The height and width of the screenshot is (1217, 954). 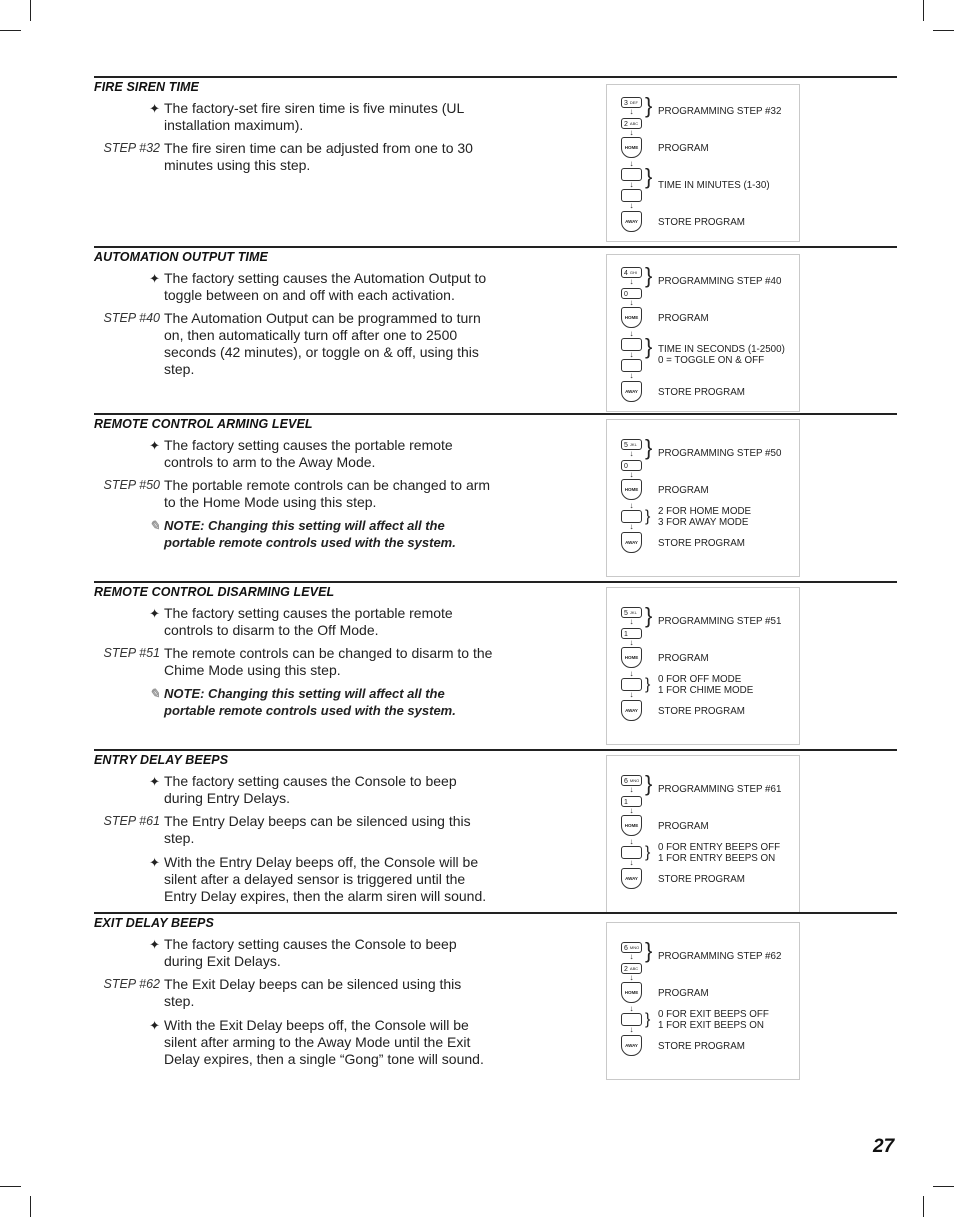 I want to click on key-letters: MNO, so click(x=634, y=780).